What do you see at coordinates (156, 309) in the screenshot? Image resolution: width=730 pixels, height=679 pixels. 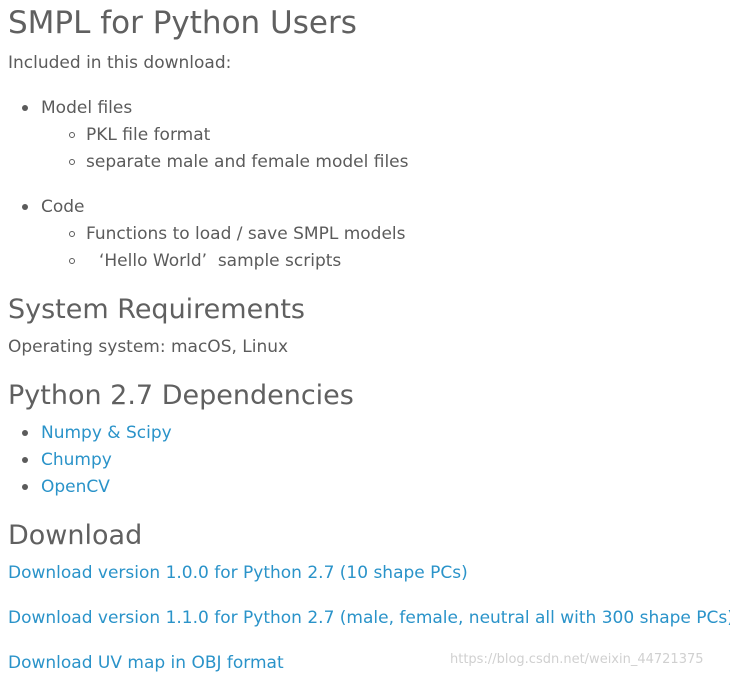 I see `system-requirements-heading: System Requirements` at bounding box center [156, 309].